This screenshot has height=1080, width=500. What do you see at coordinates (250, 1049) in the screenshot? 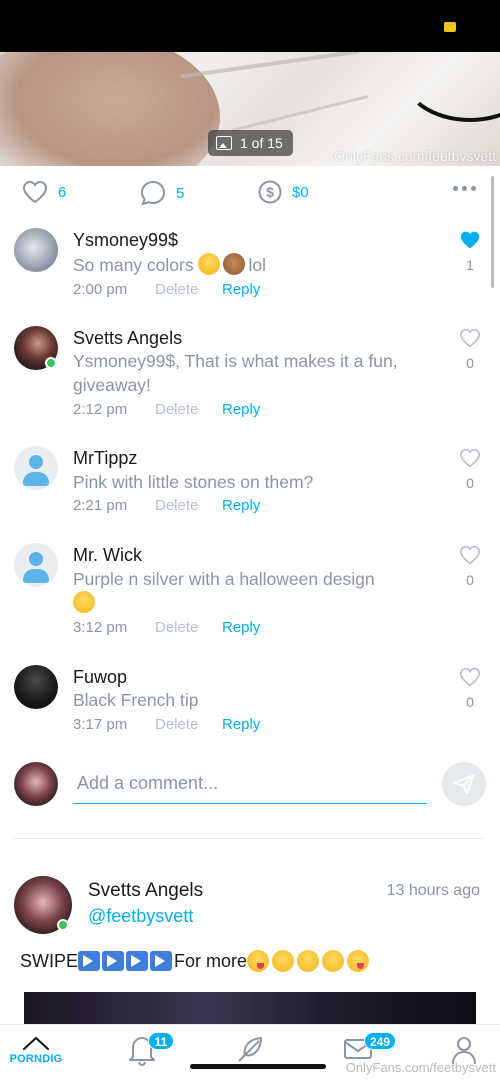
I see `feather-icon` at bounding box center [250, 1049].